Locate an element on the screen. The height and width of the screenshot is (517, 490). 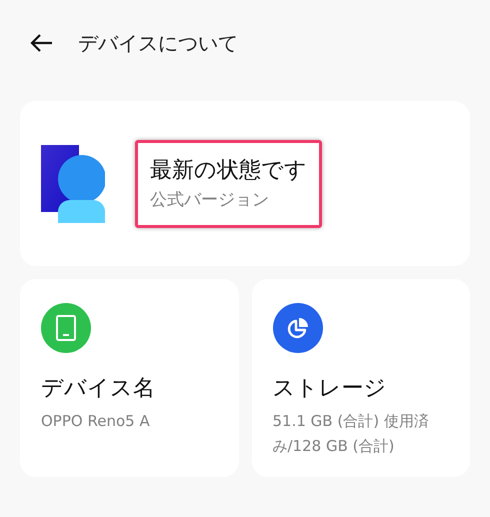
card-value: OPPO Reno5 A is located at coordinates (96, 421).